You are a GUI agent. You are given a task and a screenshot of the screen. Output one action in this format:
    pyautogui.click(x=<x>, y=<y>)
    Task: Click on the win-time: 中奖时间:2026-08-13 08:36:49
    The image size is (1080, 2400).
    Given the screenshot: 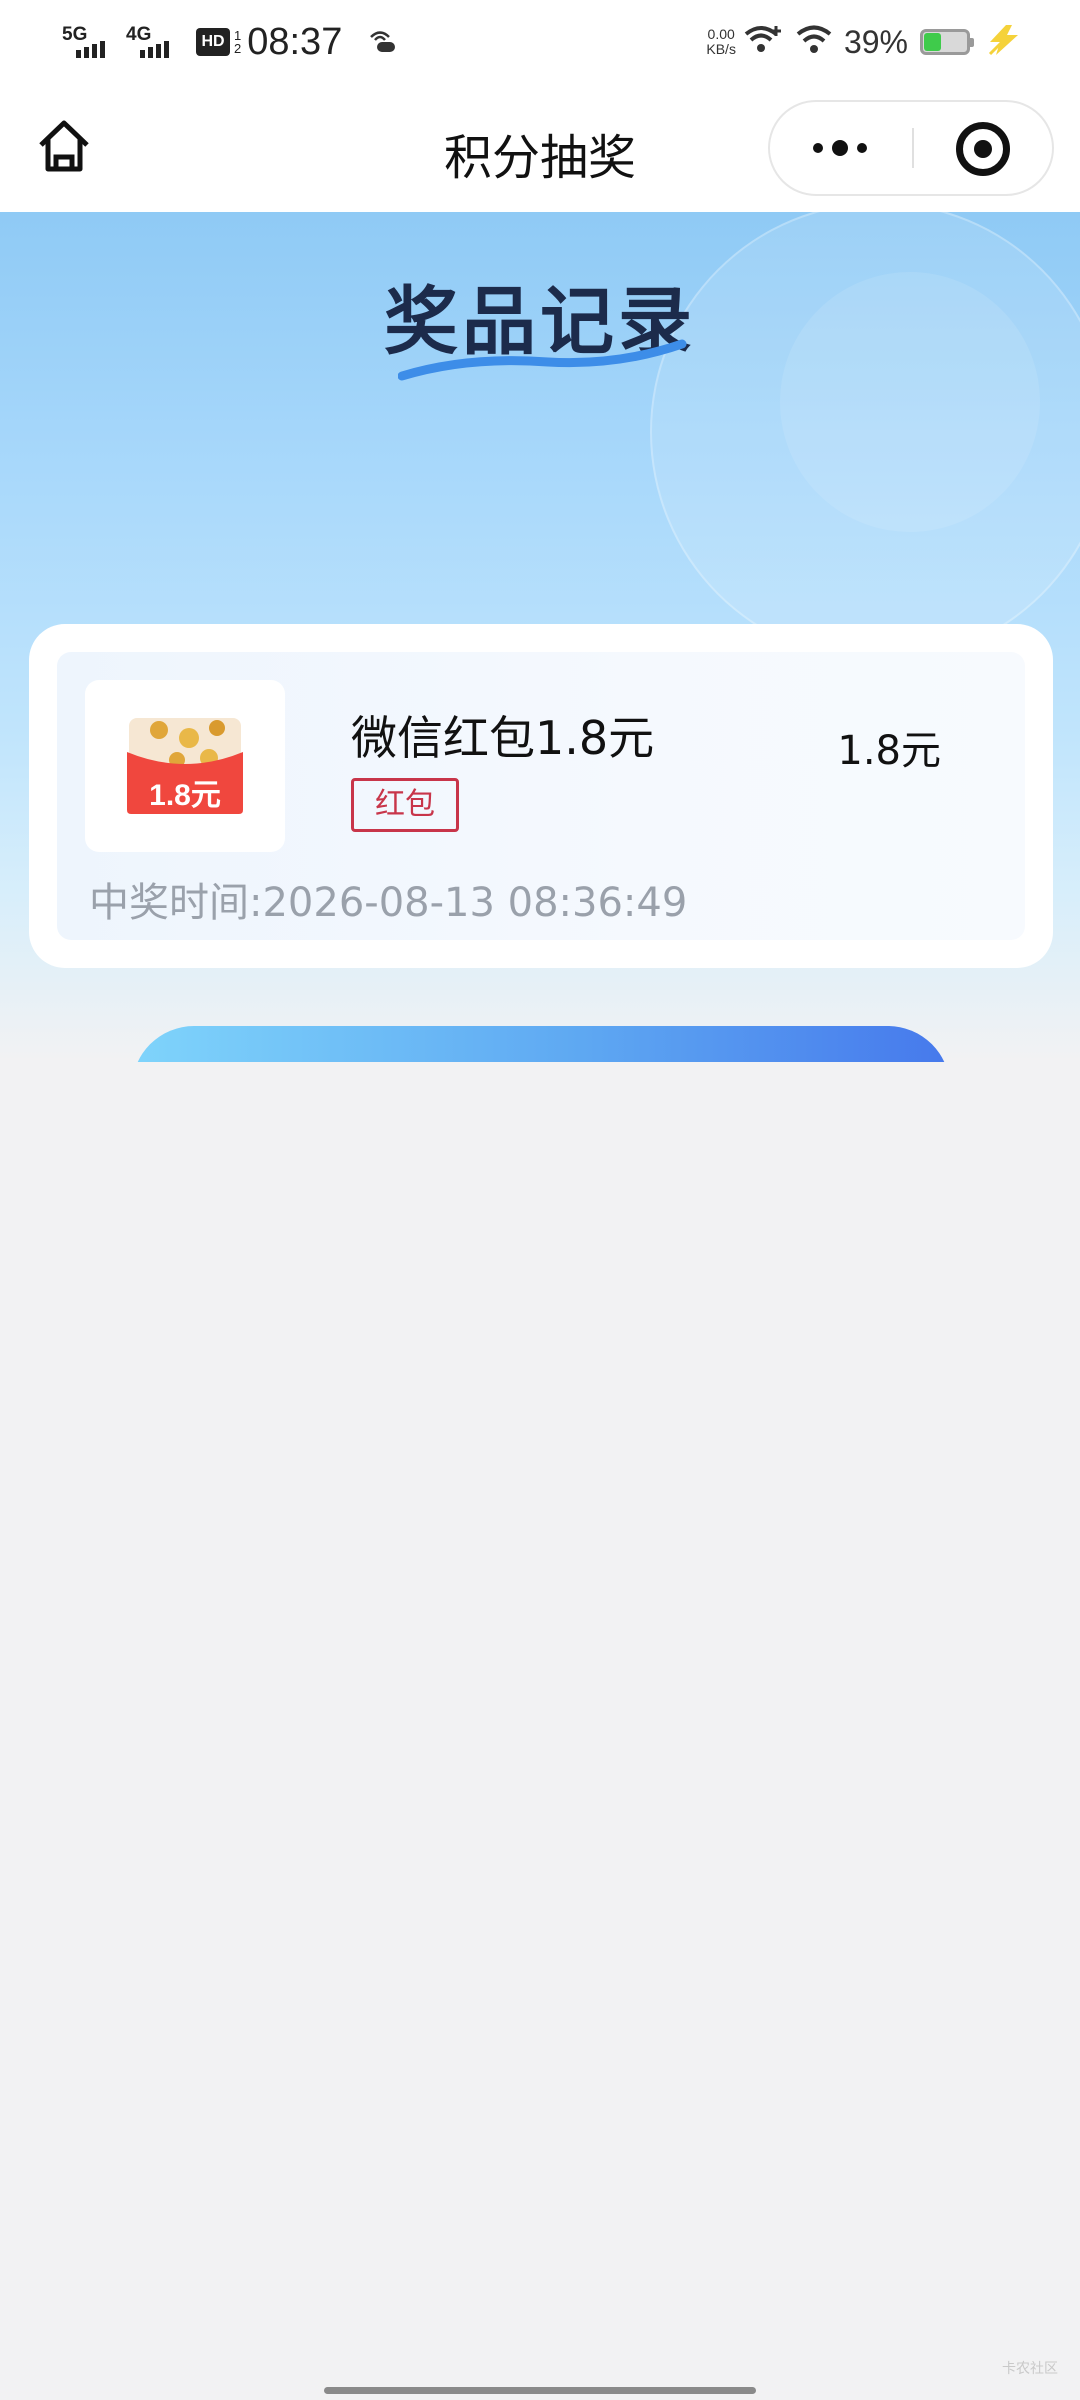 What is the action you would take?
    pyautogui.click(x=388, y=903)
    